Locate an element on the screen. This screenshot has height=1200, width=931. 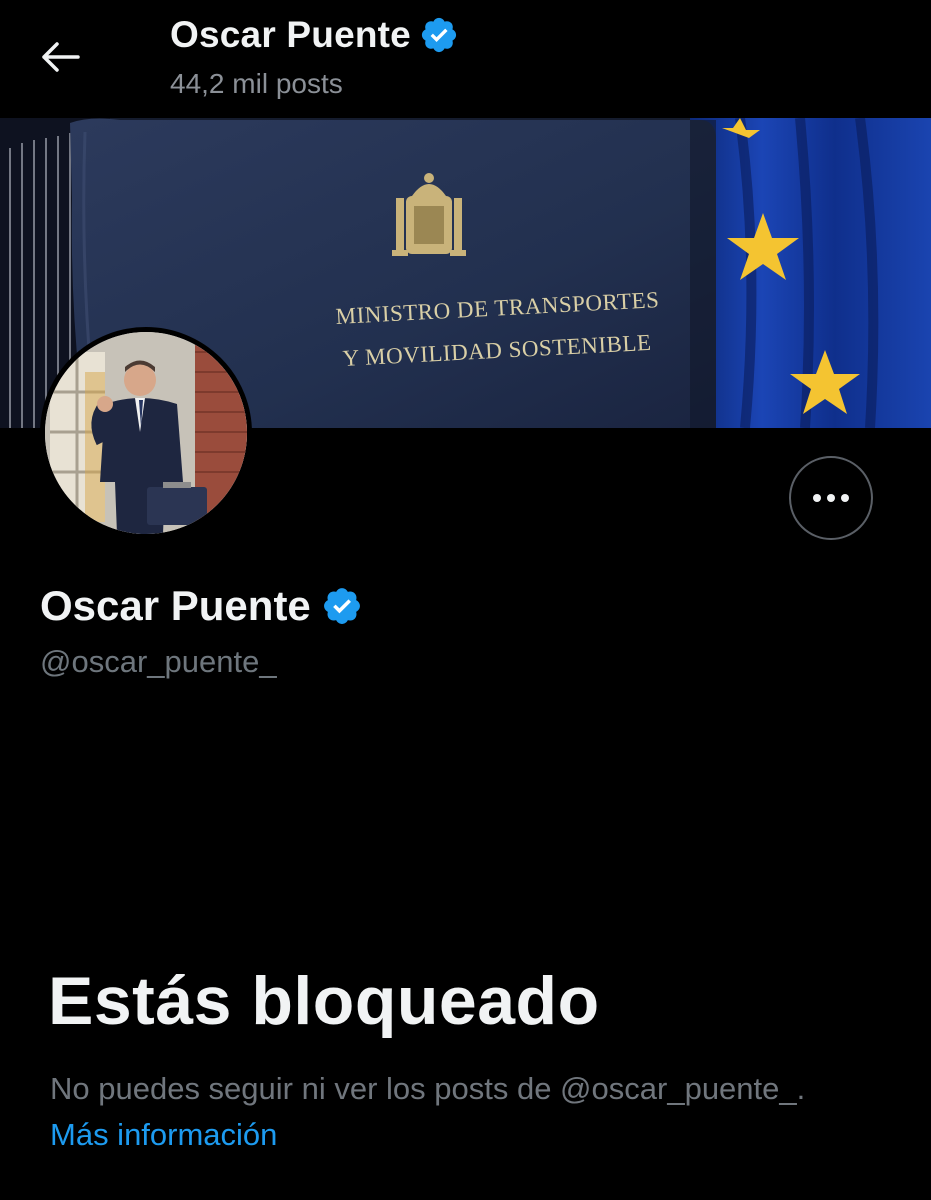
more-options-button is located at coordinates (831, 498).